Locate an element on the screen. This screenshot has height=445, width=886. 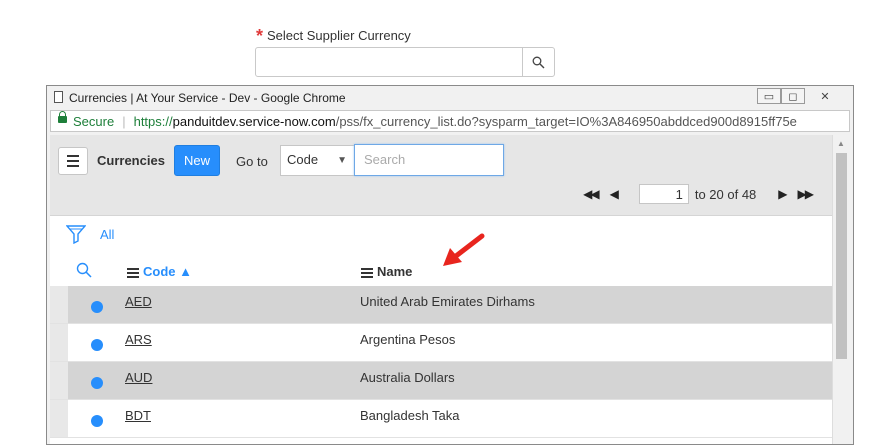
column-header-code: Code ▲ is located at coordinates (159, 272).